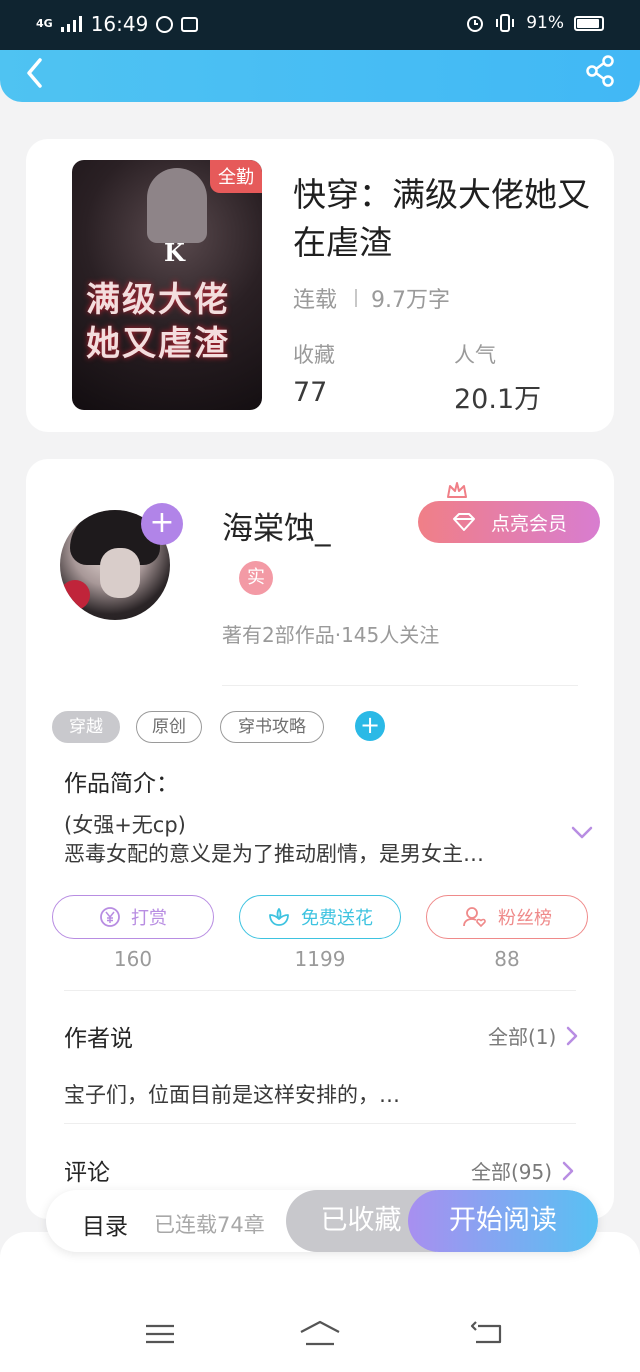  Describe the element at coordinates (320, 1334) in the screenshot. I see `home-icon` at that location.